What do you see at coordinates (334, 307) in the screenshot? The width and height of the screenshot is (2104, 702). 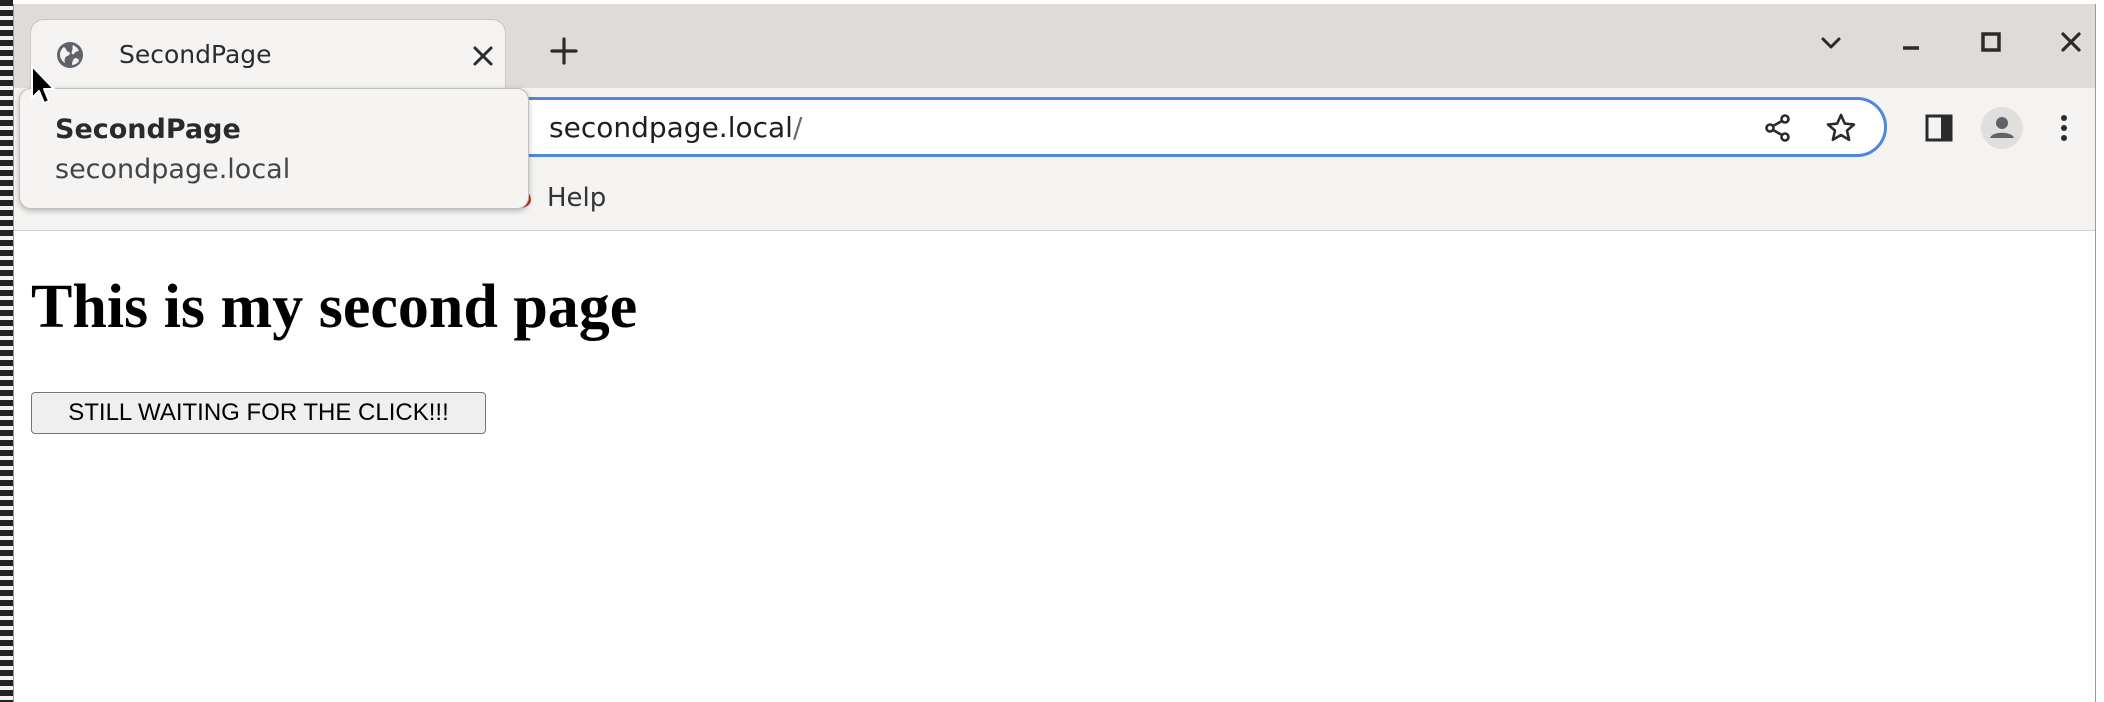 I see `page-heading: This is my second page` at bounding box center [334, 307].